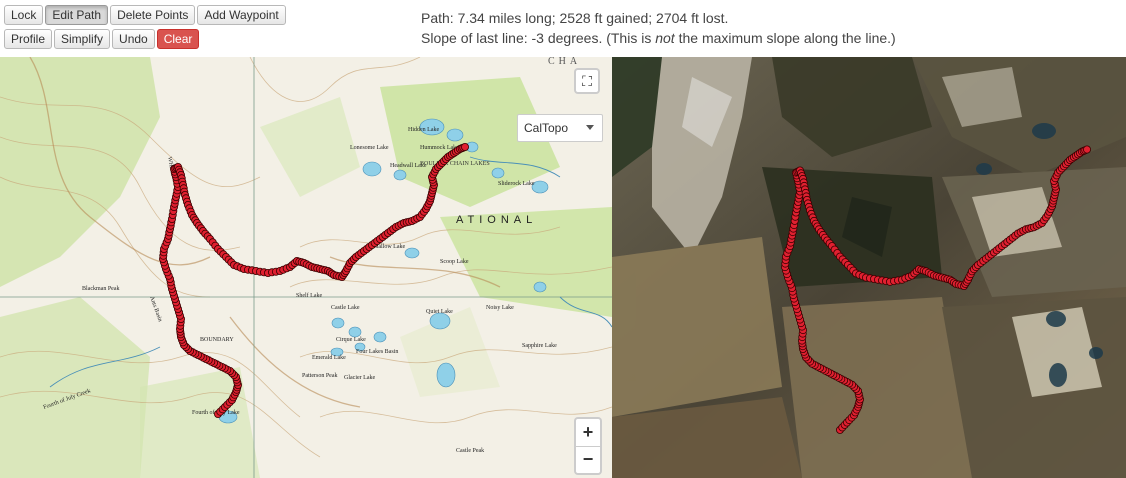  Describe the element at coordinates (455, 164) in the screenshot. I see `map-label-boulder: BOULDER CHAIN LAKES` at that location.